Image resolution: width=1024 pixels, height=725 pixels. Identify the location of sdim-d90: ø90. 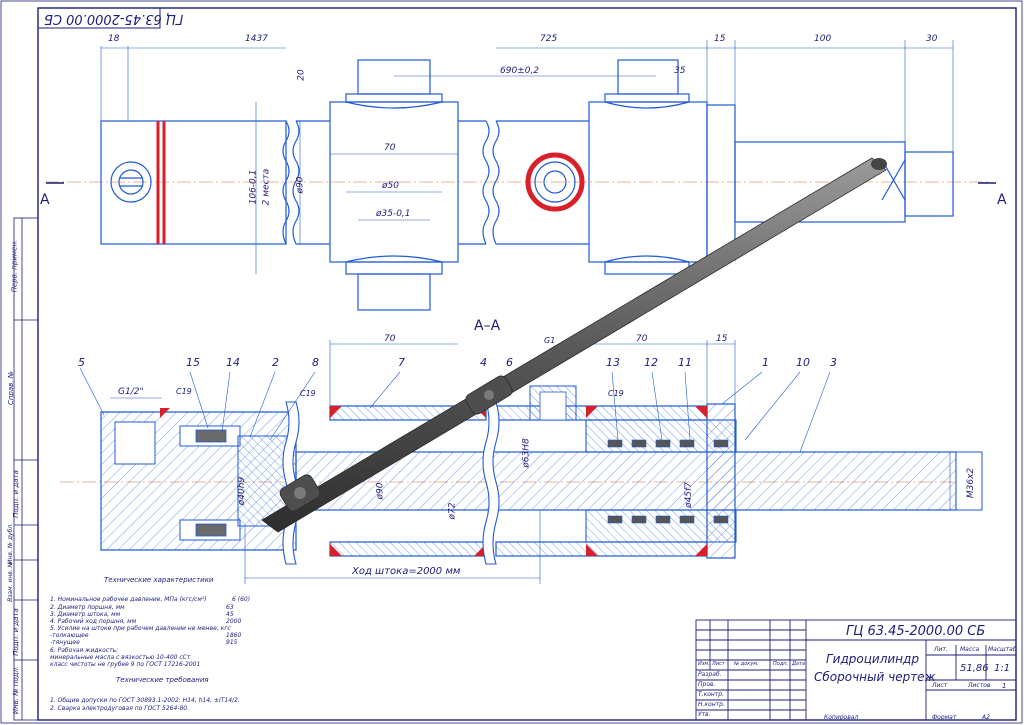
(380, 491).